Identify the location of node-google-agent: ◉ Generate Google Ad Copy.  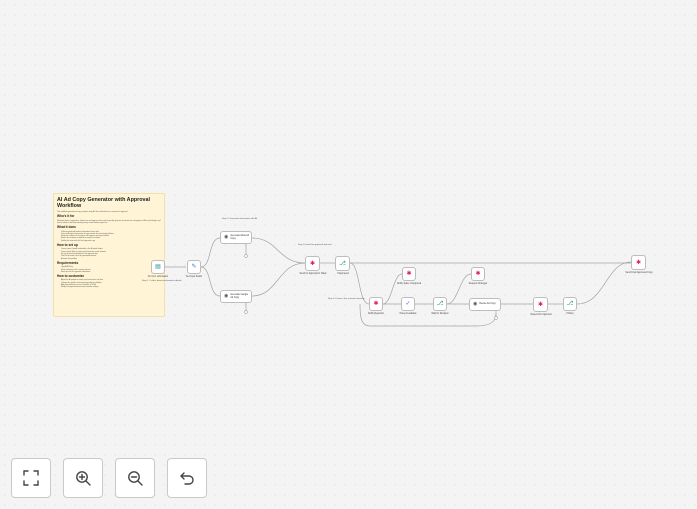
(236, 296).